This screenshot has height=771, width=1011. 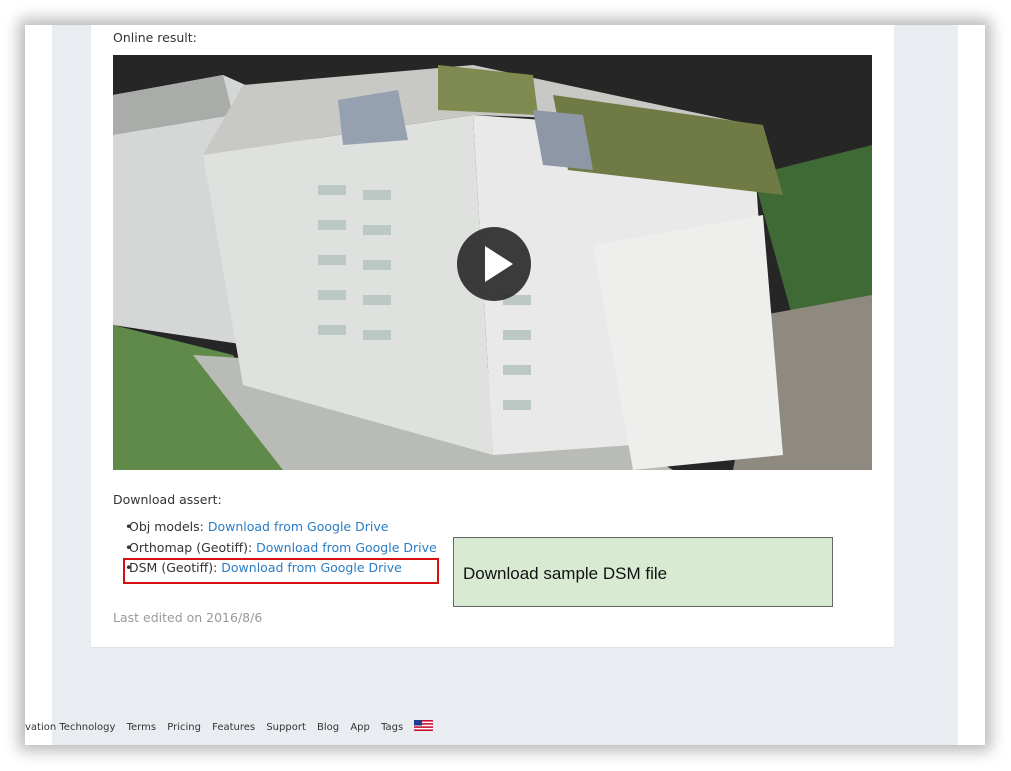 I want to click on footer-item-pricing: Pricing, so click(x=184, y=727).